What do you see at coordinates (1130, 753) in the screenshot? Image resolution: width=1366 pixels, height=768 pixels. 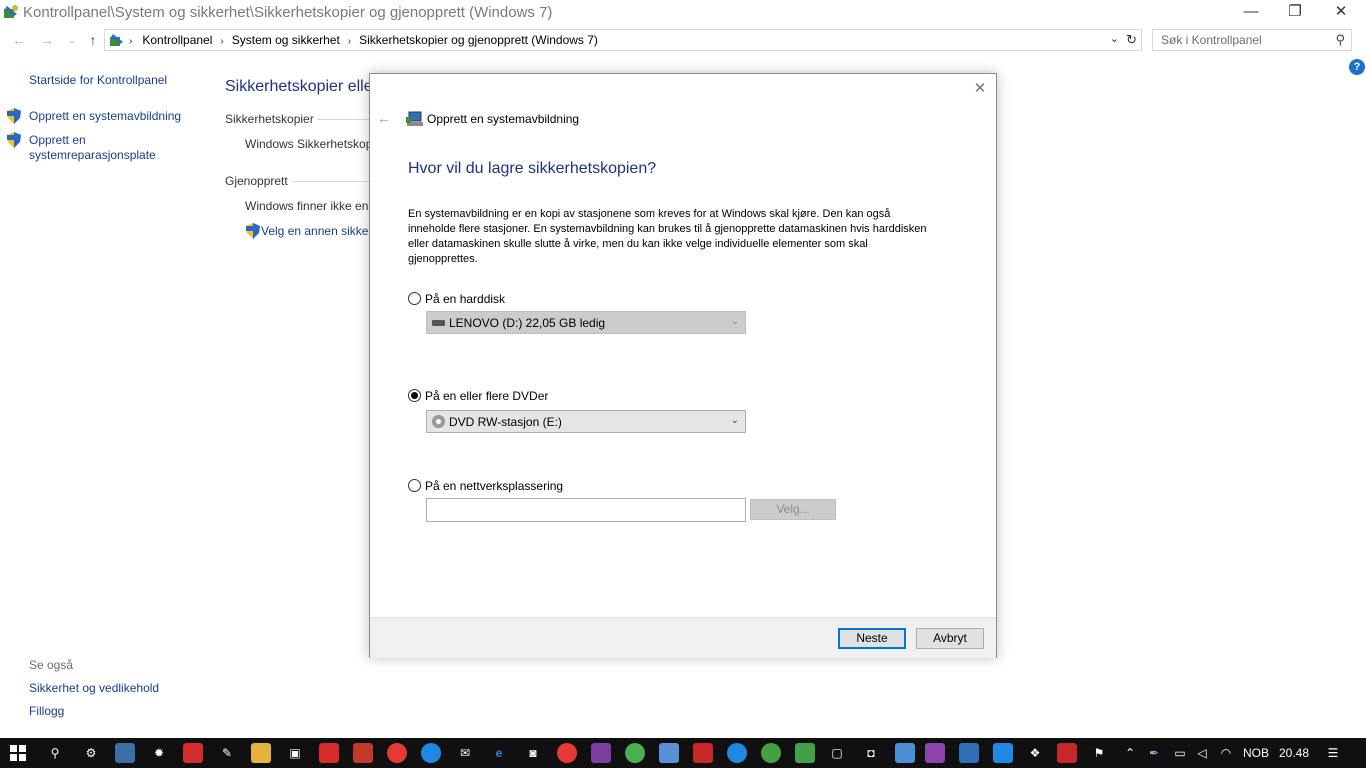 I see `show-hidden-icons-chevron-icon: ⌃` at bounding box center [1130, 753].